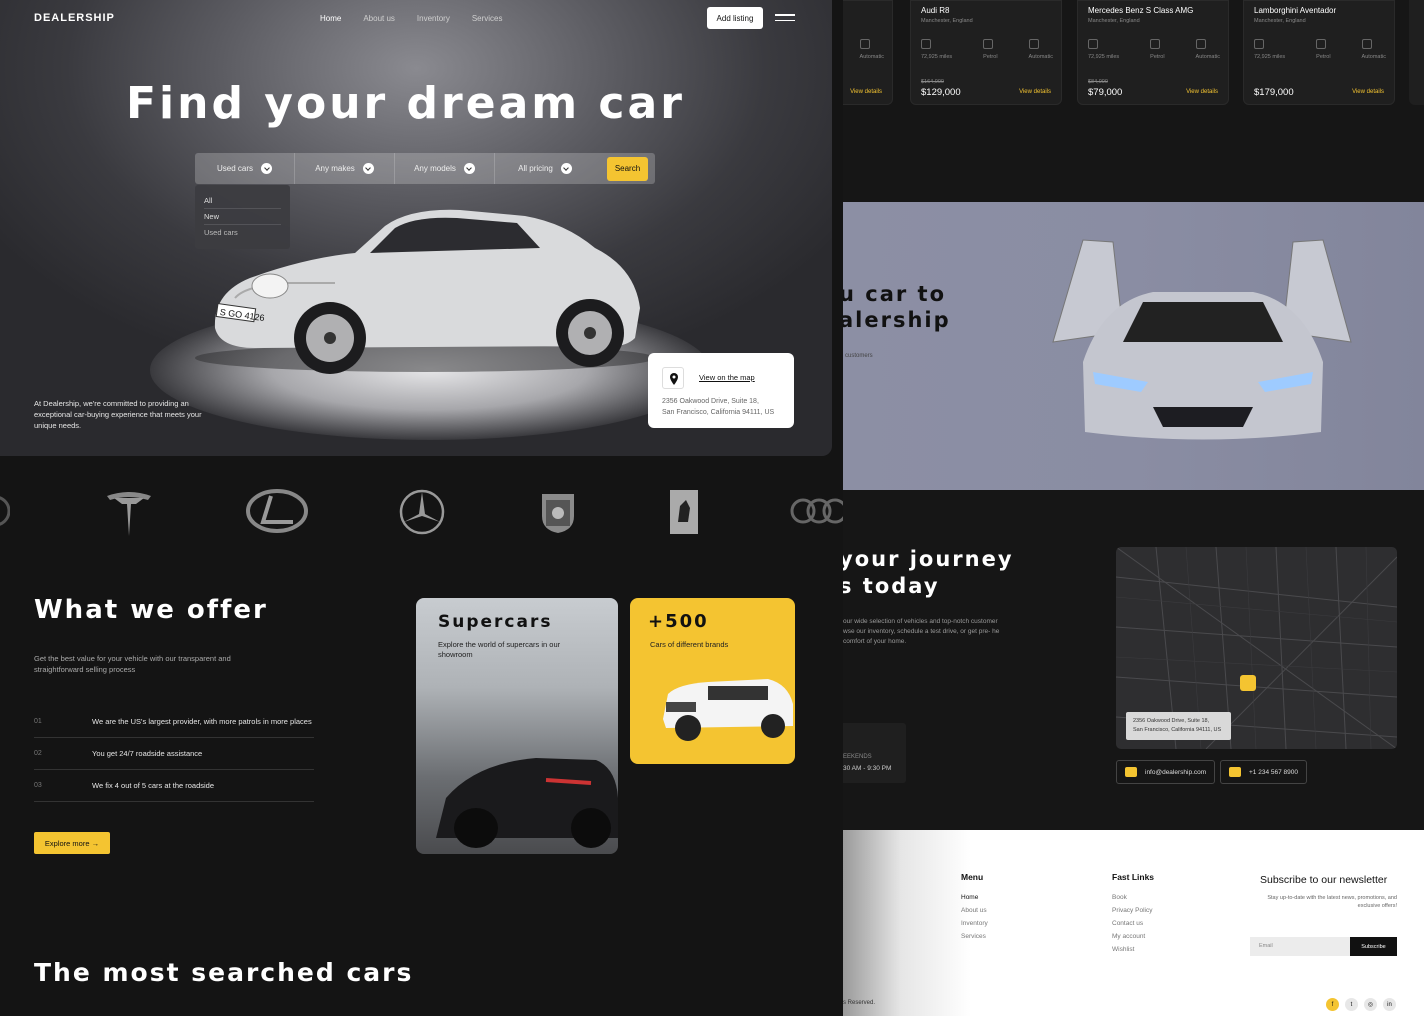 The image size is (1424, 1016). I want to click on nav-home: Home, so click(330, 18).